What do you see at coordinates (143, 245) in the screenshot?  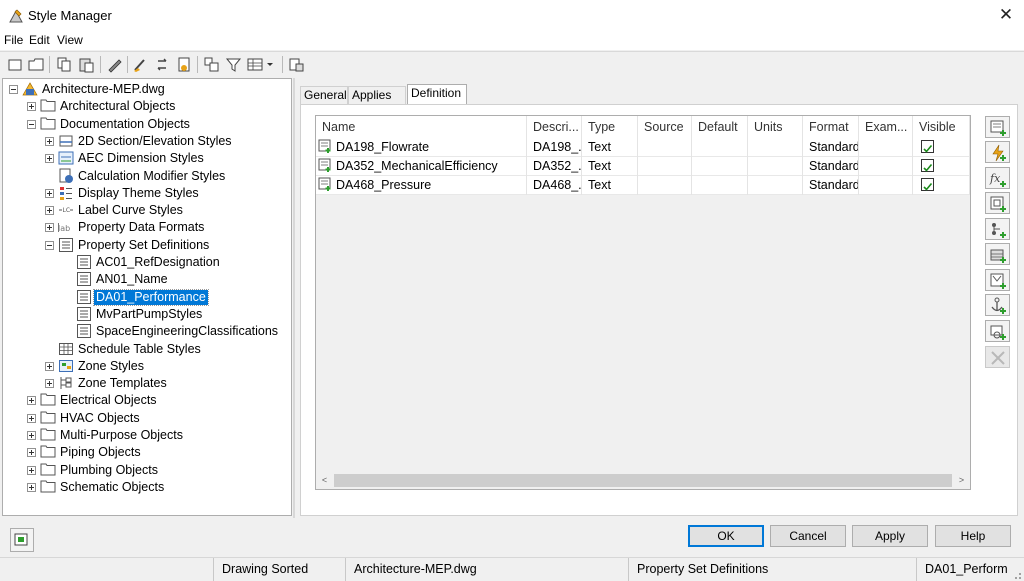 I see `tree-item-label: Property Set Definitions` at bounding box center [143, 245].